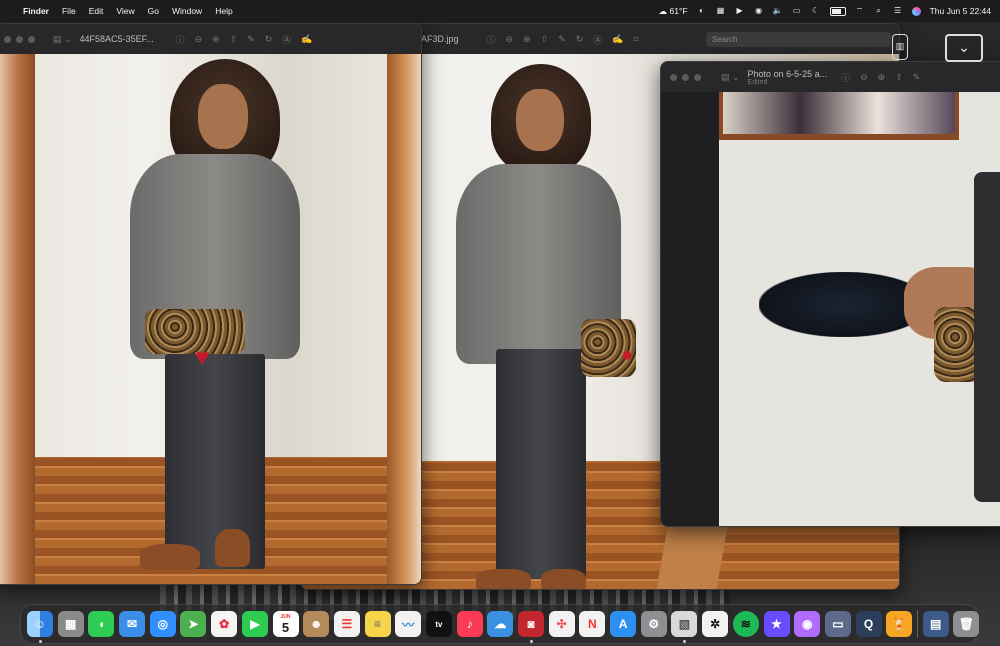 This screenshot has width=1000, height=646. What do you see at coordinates (678, 10) in the screenshot?
I see `weather-temp: 61°F` at bounding box center [678, 10].